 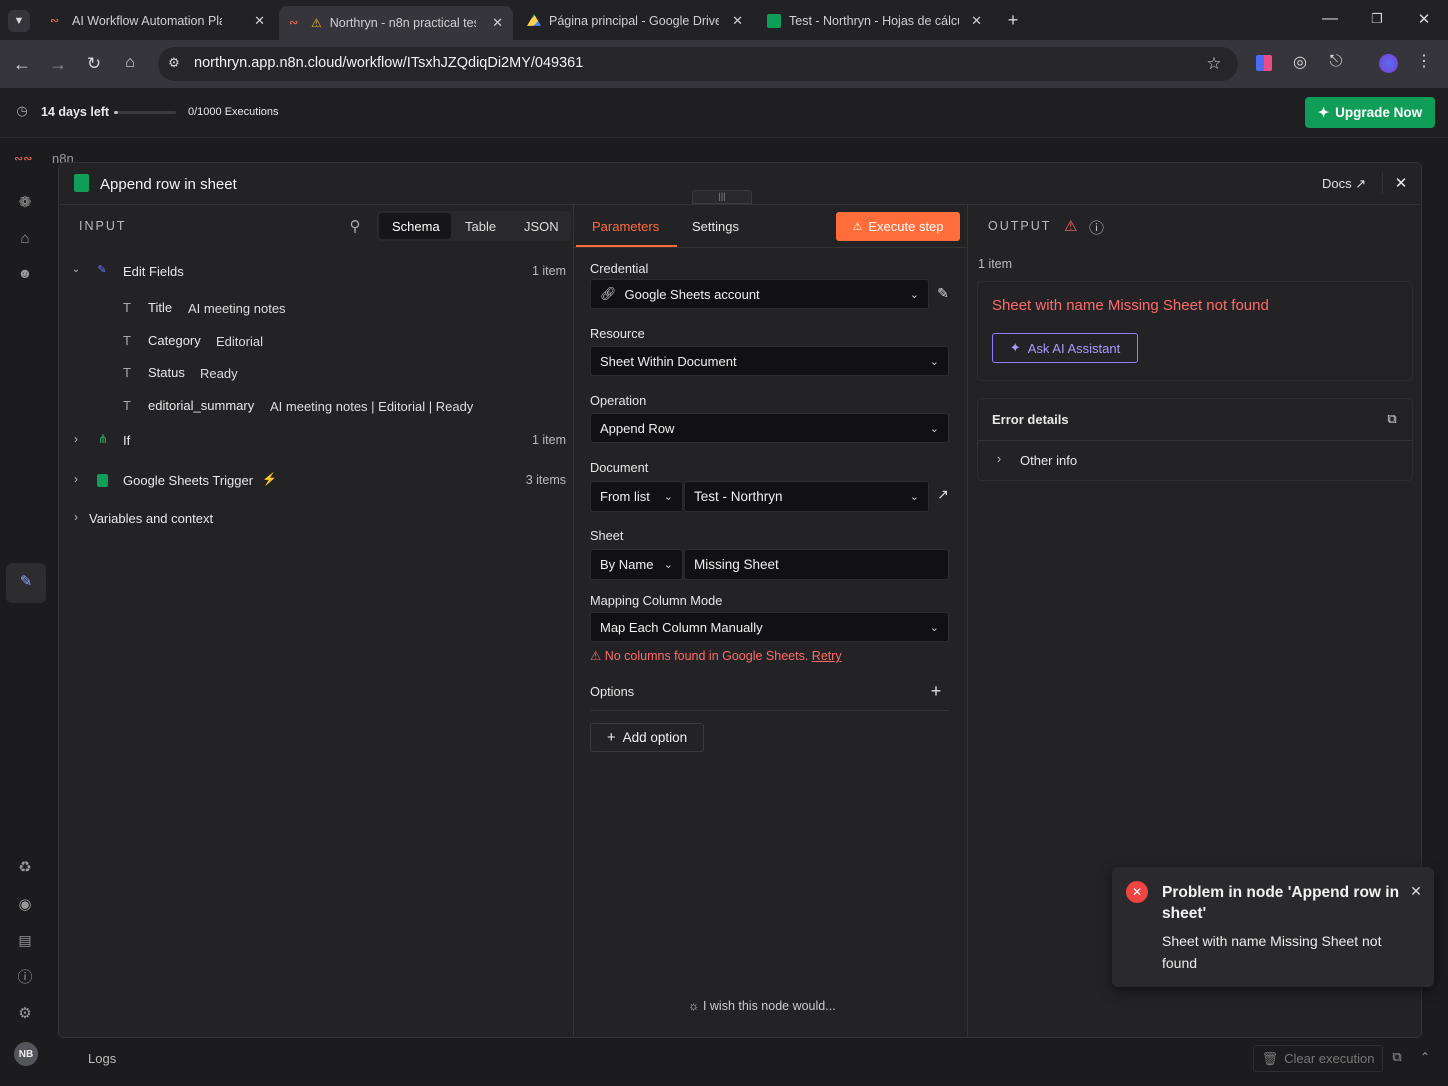 What do you see at coordinates (1424, 19) in the screenshot?
I see `window-close-icon: ✕` at bounding box center [1424, 19].